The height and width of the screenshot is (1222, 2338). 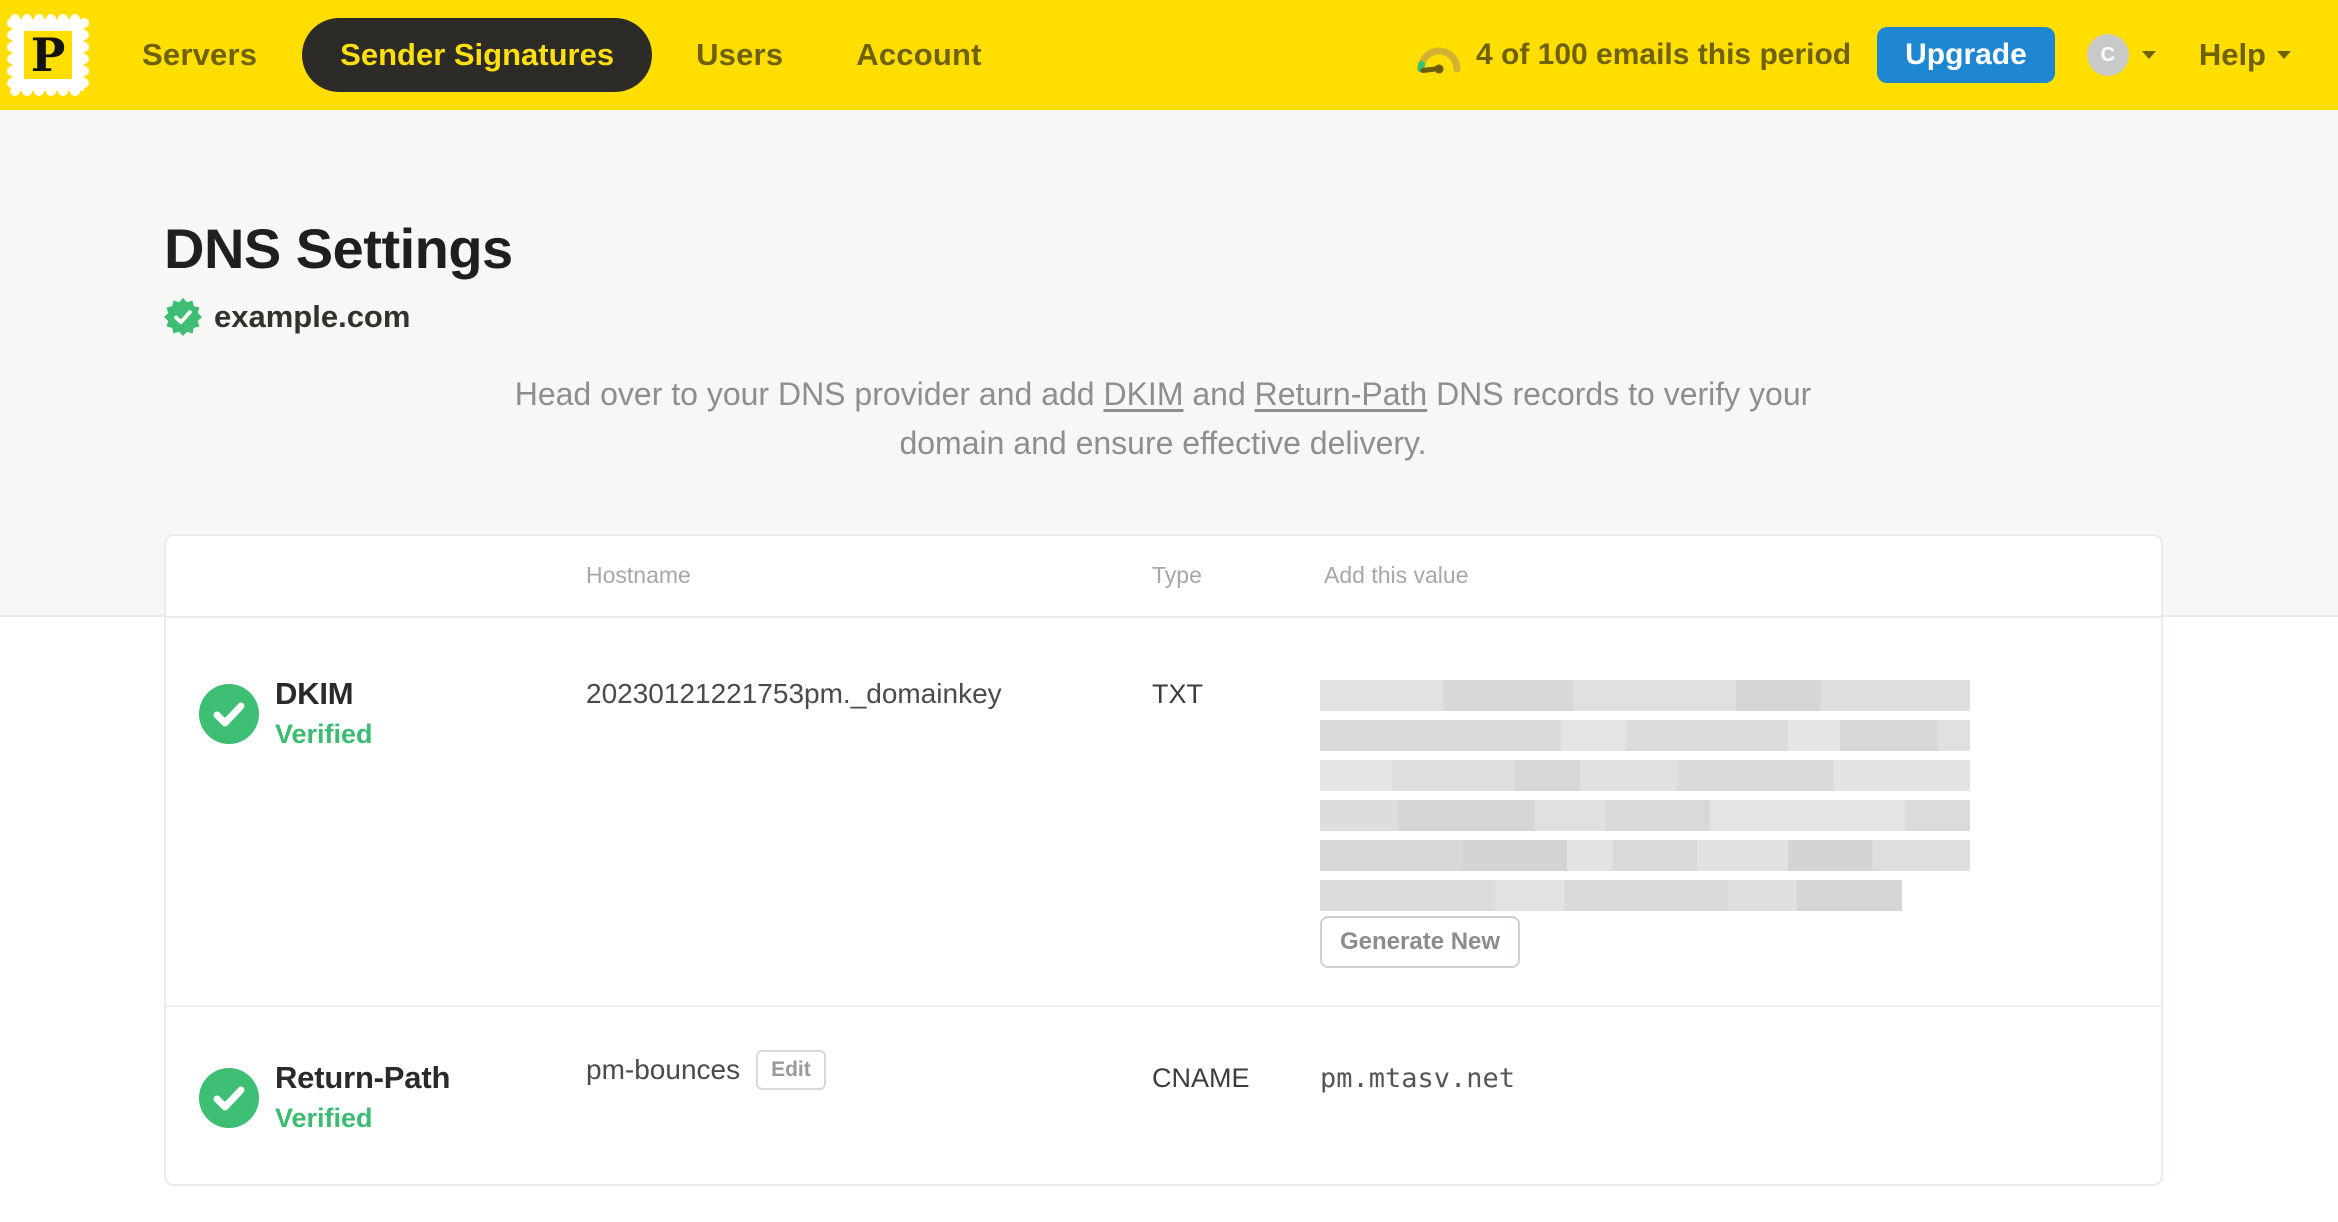 What do you see at coordinates (1420, 942) in the screenshot?
I see `generate-new-button: Generate New` at bounding box center [1420, 942].